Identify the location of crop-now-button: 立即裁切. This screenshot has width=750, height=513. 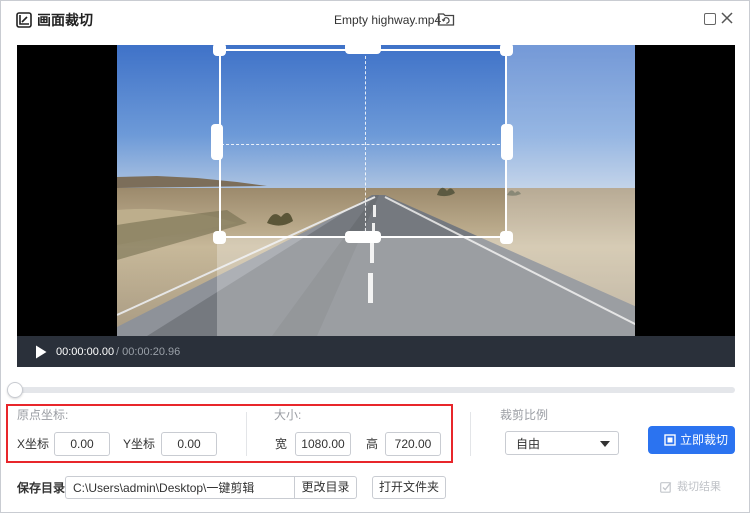
(691, 440).